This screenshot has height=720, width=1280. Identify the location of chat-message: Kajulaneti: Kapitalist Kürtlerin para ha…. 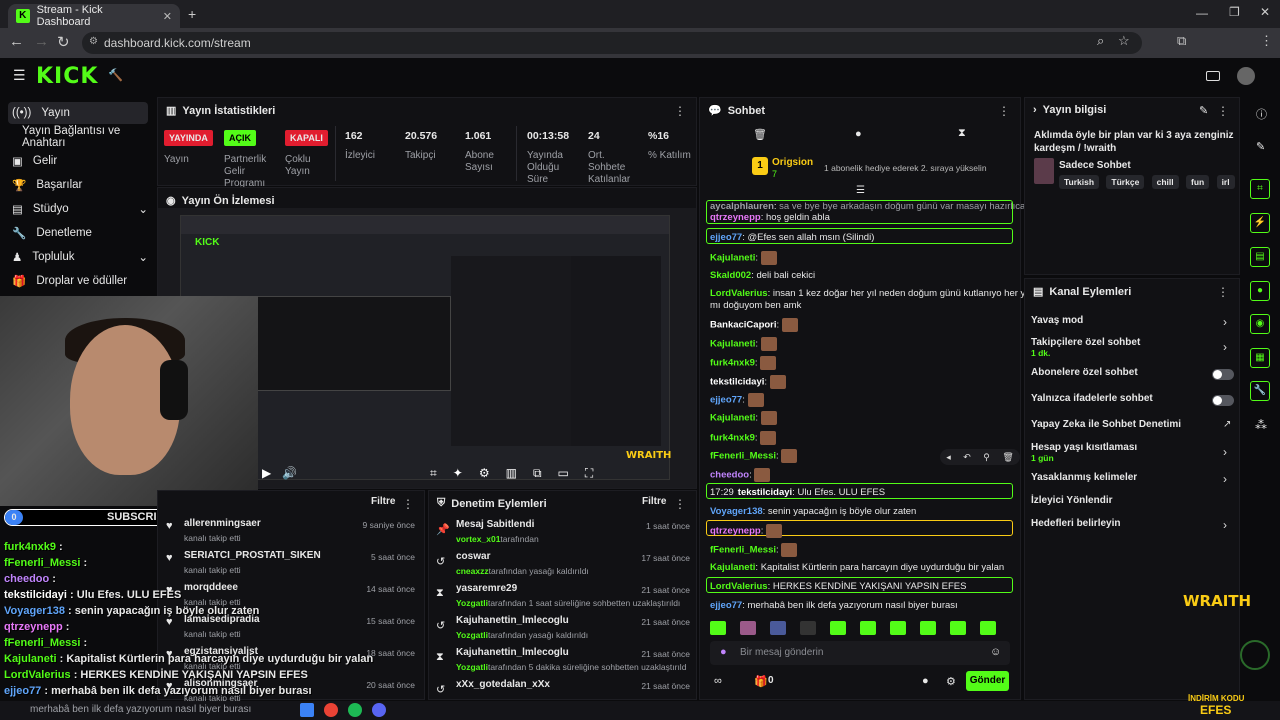
(857, 567).